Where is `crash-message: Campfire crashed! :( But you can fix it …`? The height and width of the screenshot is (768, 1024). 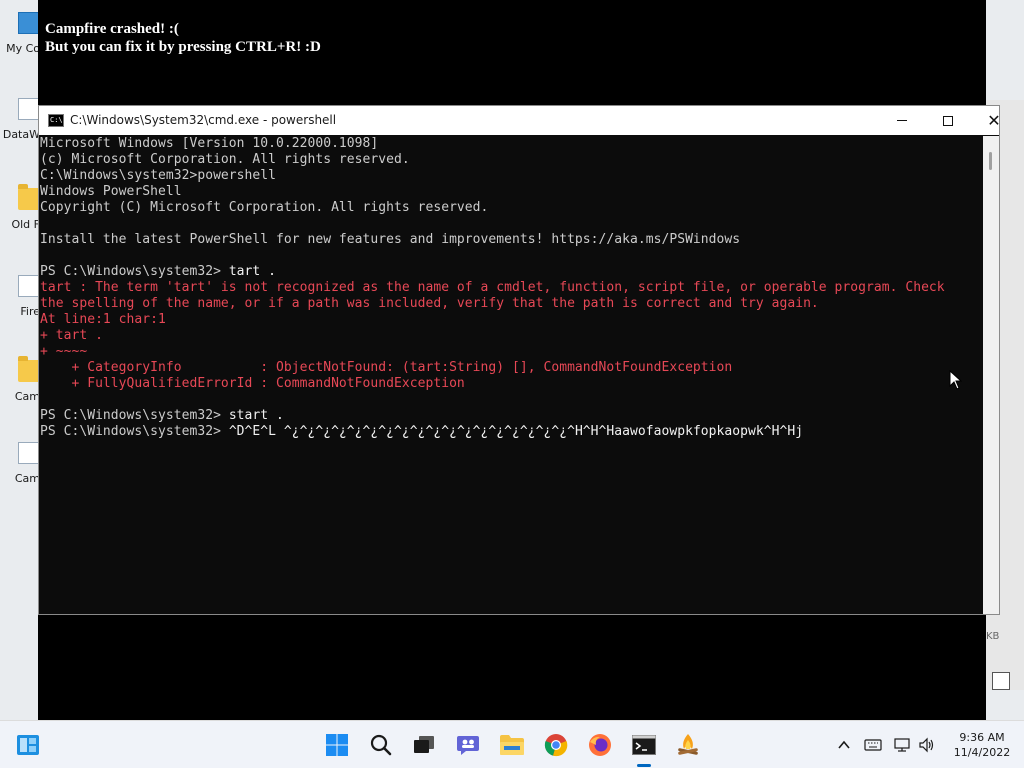
crash-message: Campfire crashed! :( But you can fix it … is located at coordinates (183, 38).